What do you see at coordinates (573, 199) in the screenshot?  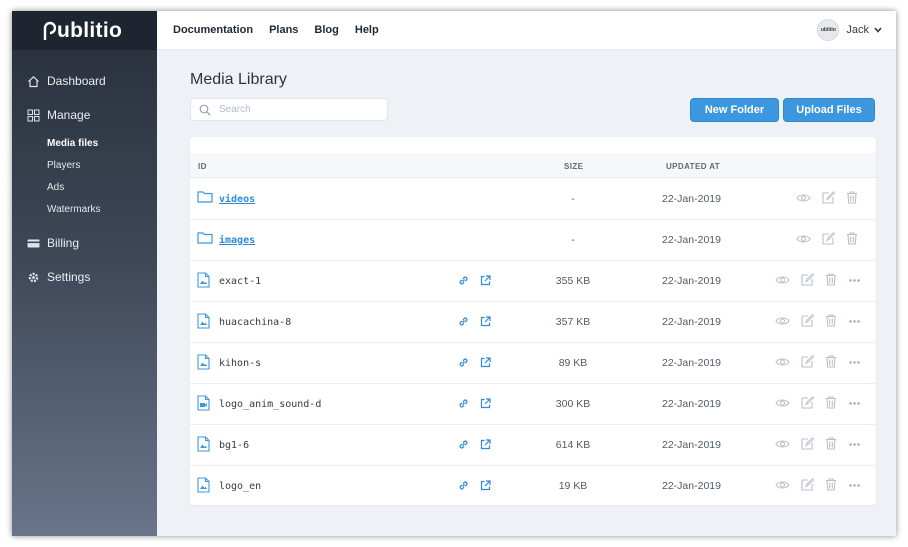 I see `file-size: -` at bounding box center [573, 199].